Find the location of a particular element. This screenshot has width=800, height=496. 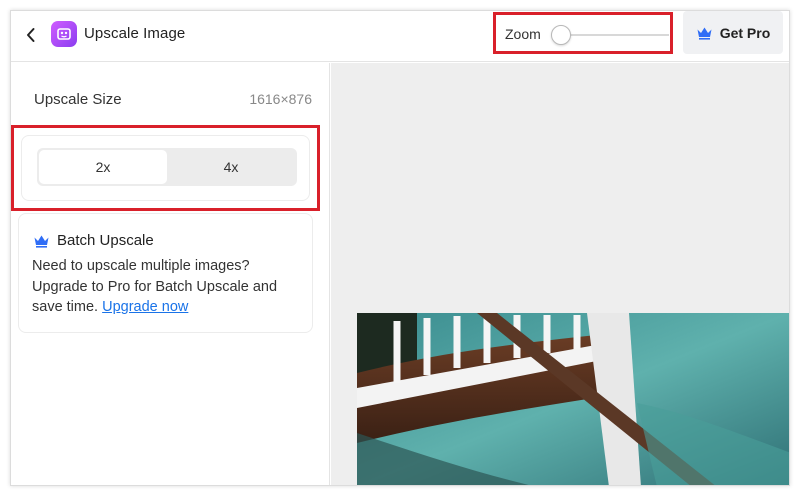

scale-option-4x: 4x is located at coordinates (231, 167).